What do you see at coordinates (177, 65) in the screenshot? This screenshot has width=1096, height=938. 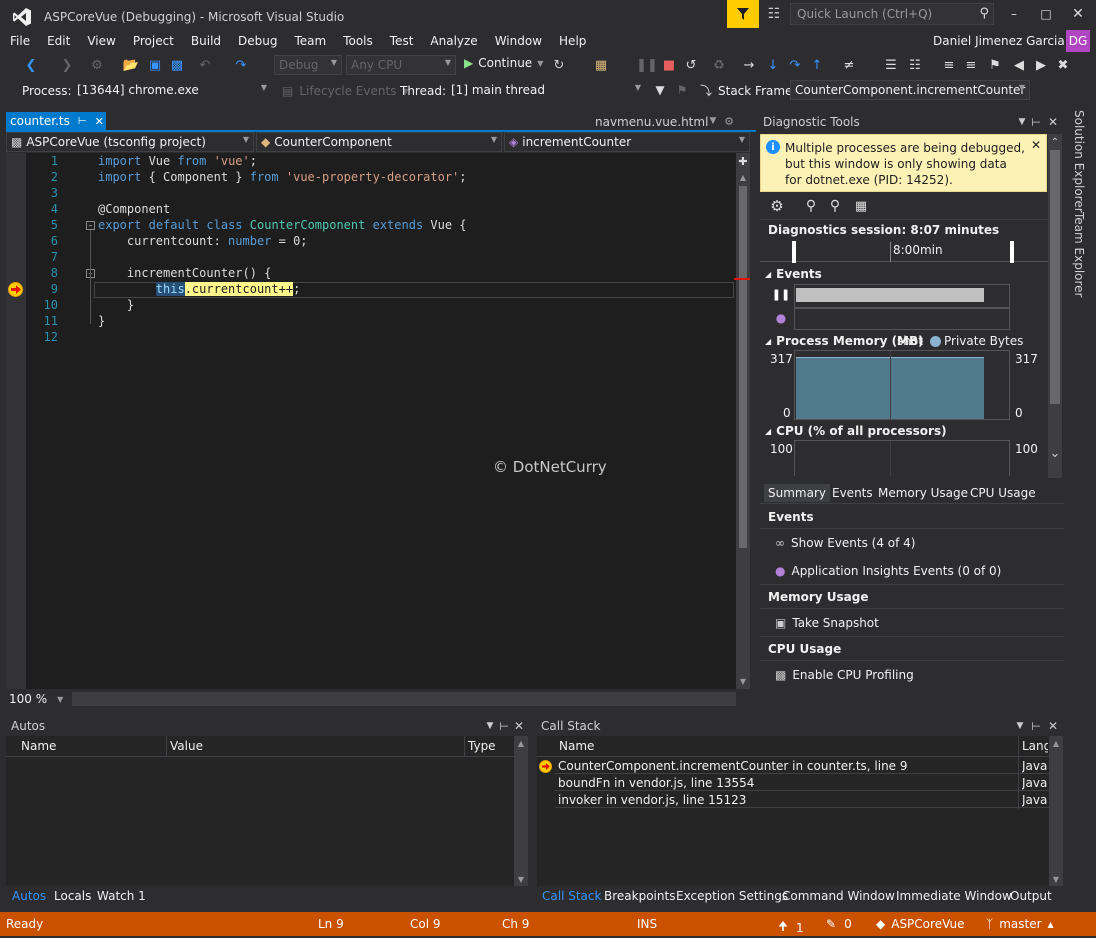 I see `save-all-icon: ▩` at bounding box center [177, 65].